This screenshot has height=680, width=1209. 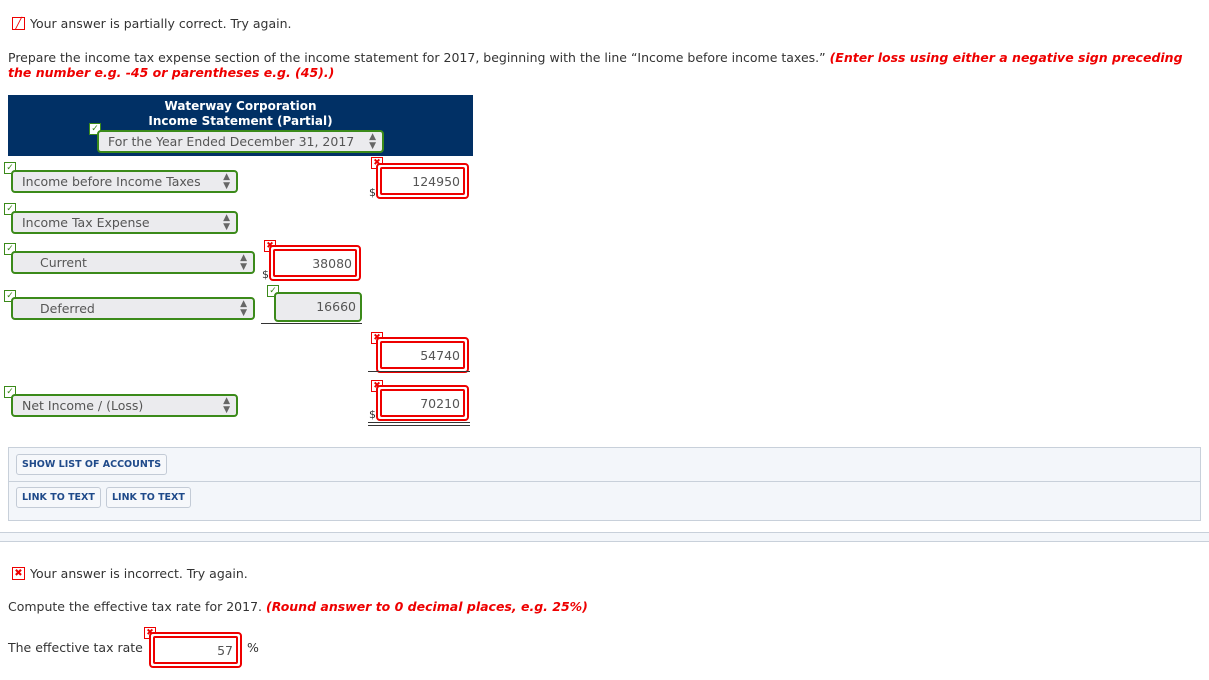 I want to click on effective-tax-rate-input: 57, so click(x=195, y=650).